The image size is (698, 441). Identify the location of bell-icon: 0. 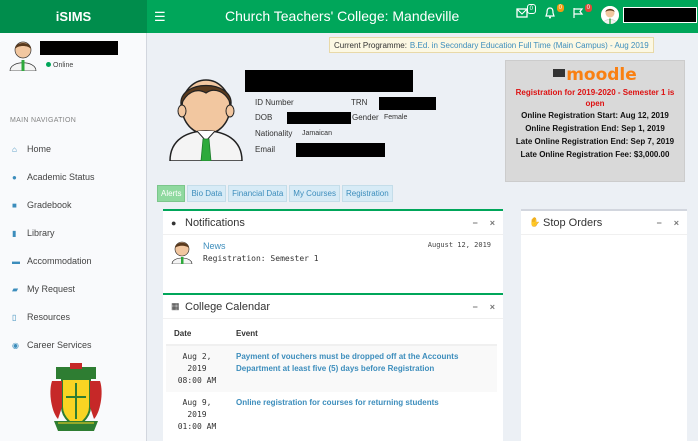
(554, 13).